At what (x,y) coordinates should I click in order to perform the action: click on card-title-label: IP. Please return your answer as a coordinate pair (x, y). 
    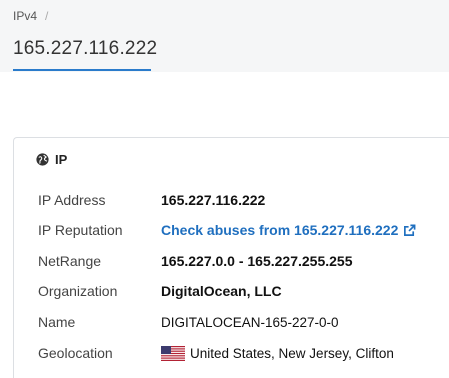
    Looking at the image, I should click on (61, 159).